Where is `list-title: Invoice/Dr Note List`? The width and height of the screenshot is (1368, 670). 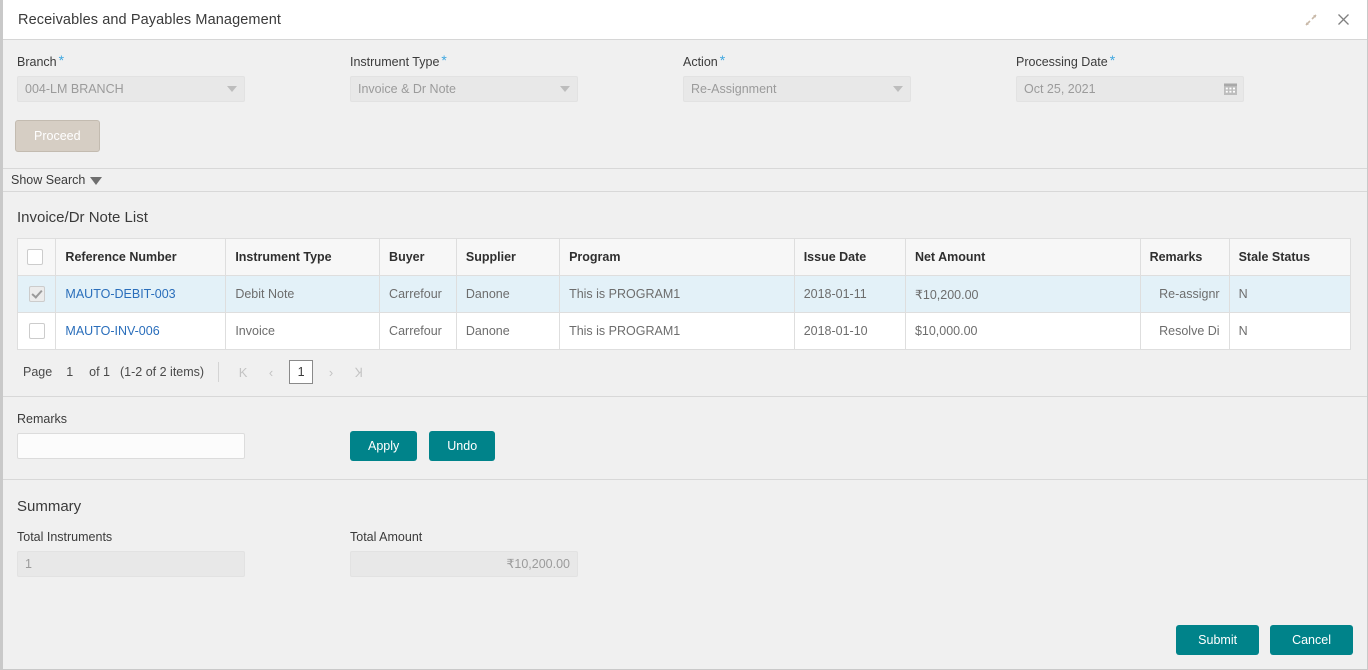 list-title: Invoice/Dr Note List is located at coordinates (82, 217).